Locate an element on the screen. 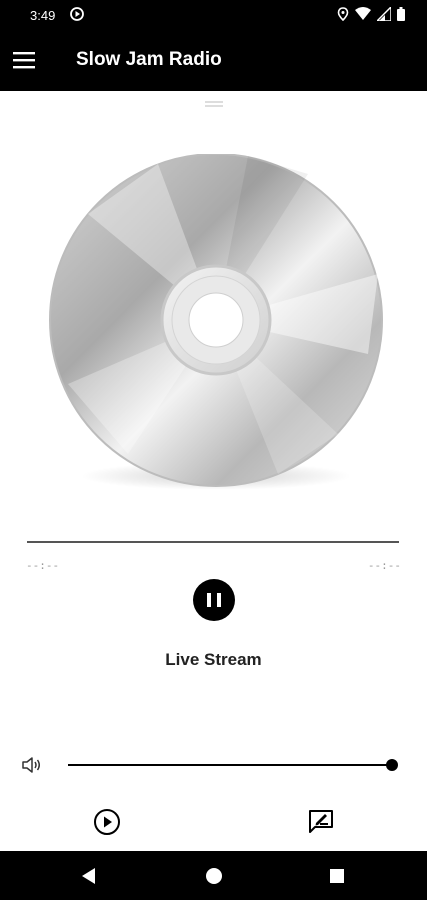 This screenshot has height=900, width=427. pause-button is located at coordinates (214, 600).